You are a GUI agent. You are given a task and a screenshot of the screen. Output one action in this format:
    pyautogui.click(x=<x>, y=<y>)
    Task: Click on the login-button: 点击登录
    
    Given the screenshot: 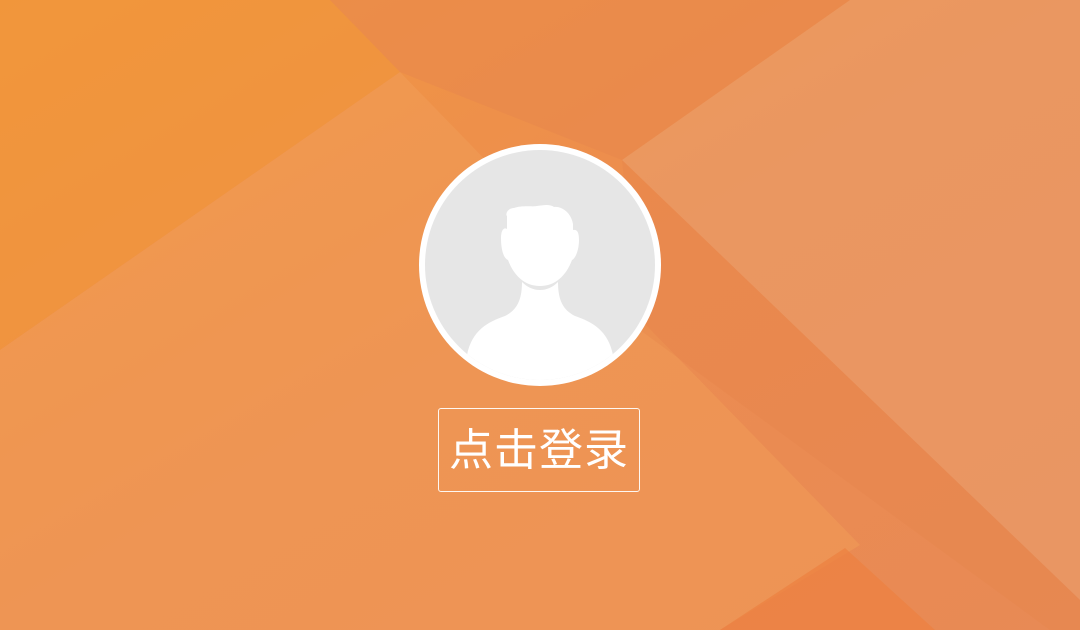 What is the action you would take?
    pyautogui.click(x=539, y=450)
    